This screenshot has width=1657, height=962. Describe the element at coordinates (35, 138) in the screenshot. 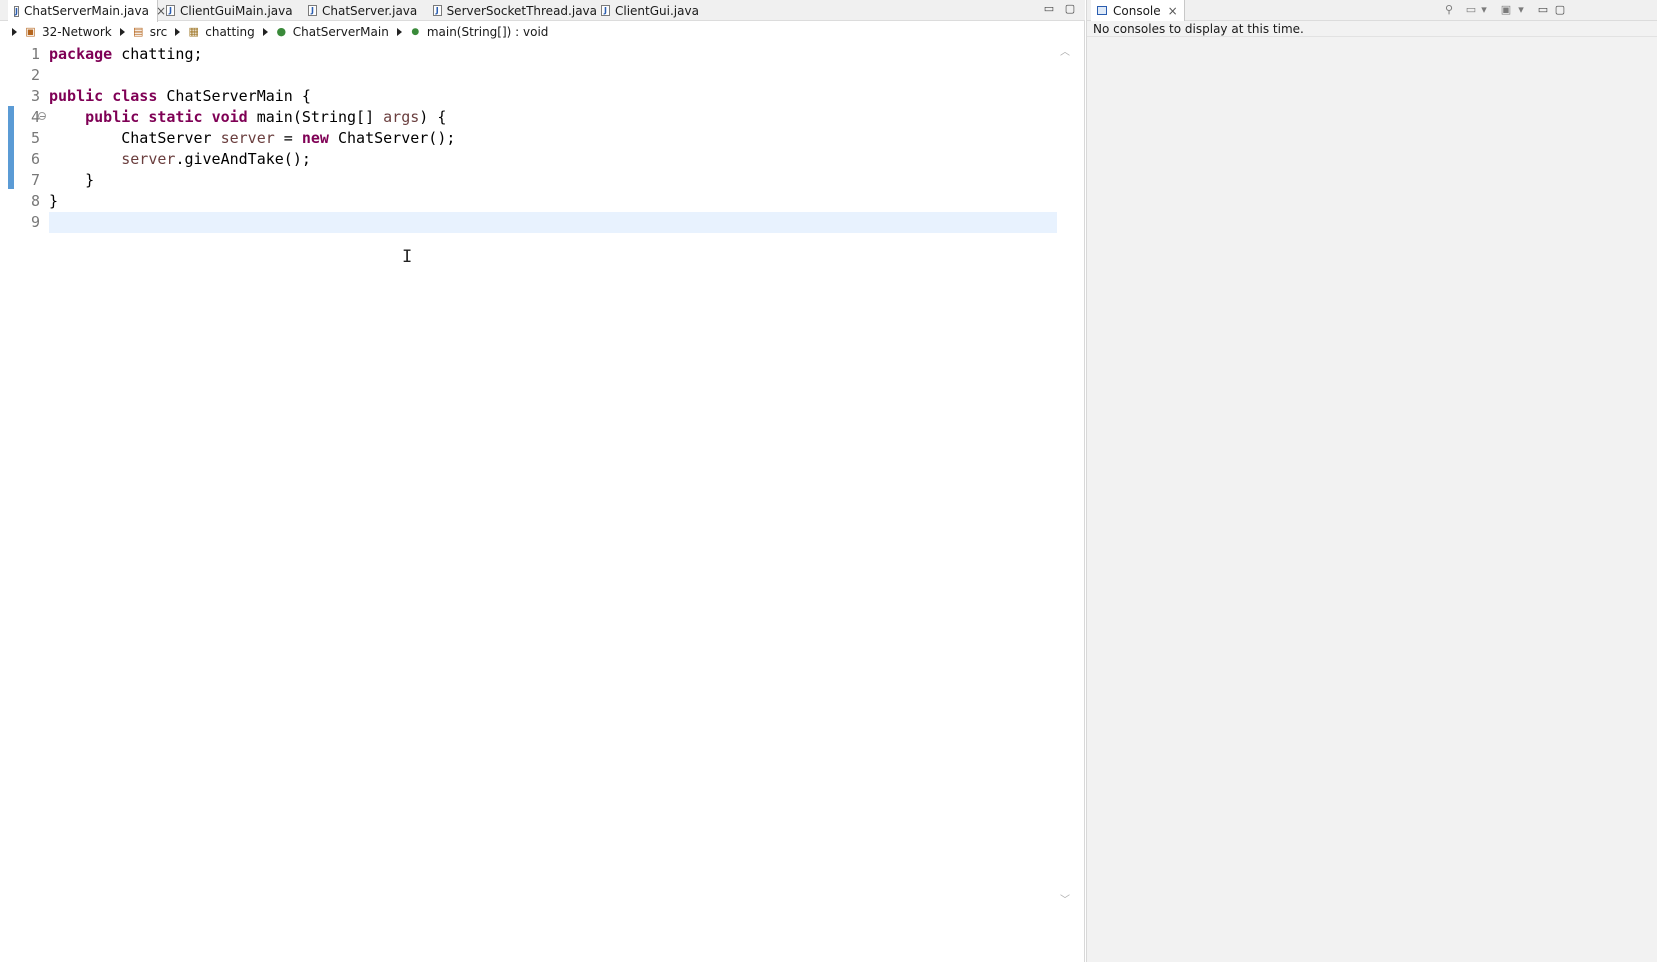

I see `line-number: 5` at that location.